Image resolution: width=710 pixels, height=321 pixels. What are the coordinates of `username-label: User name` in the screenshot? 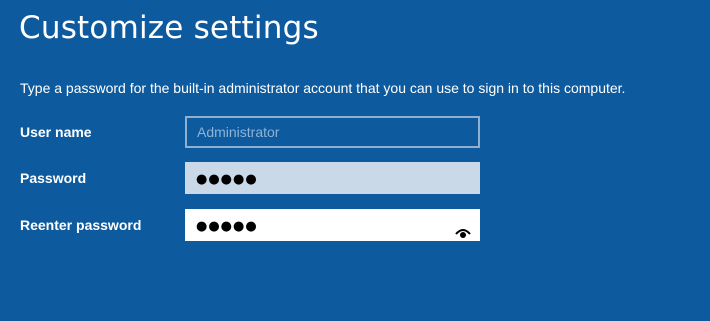 It's located at (56, 132).